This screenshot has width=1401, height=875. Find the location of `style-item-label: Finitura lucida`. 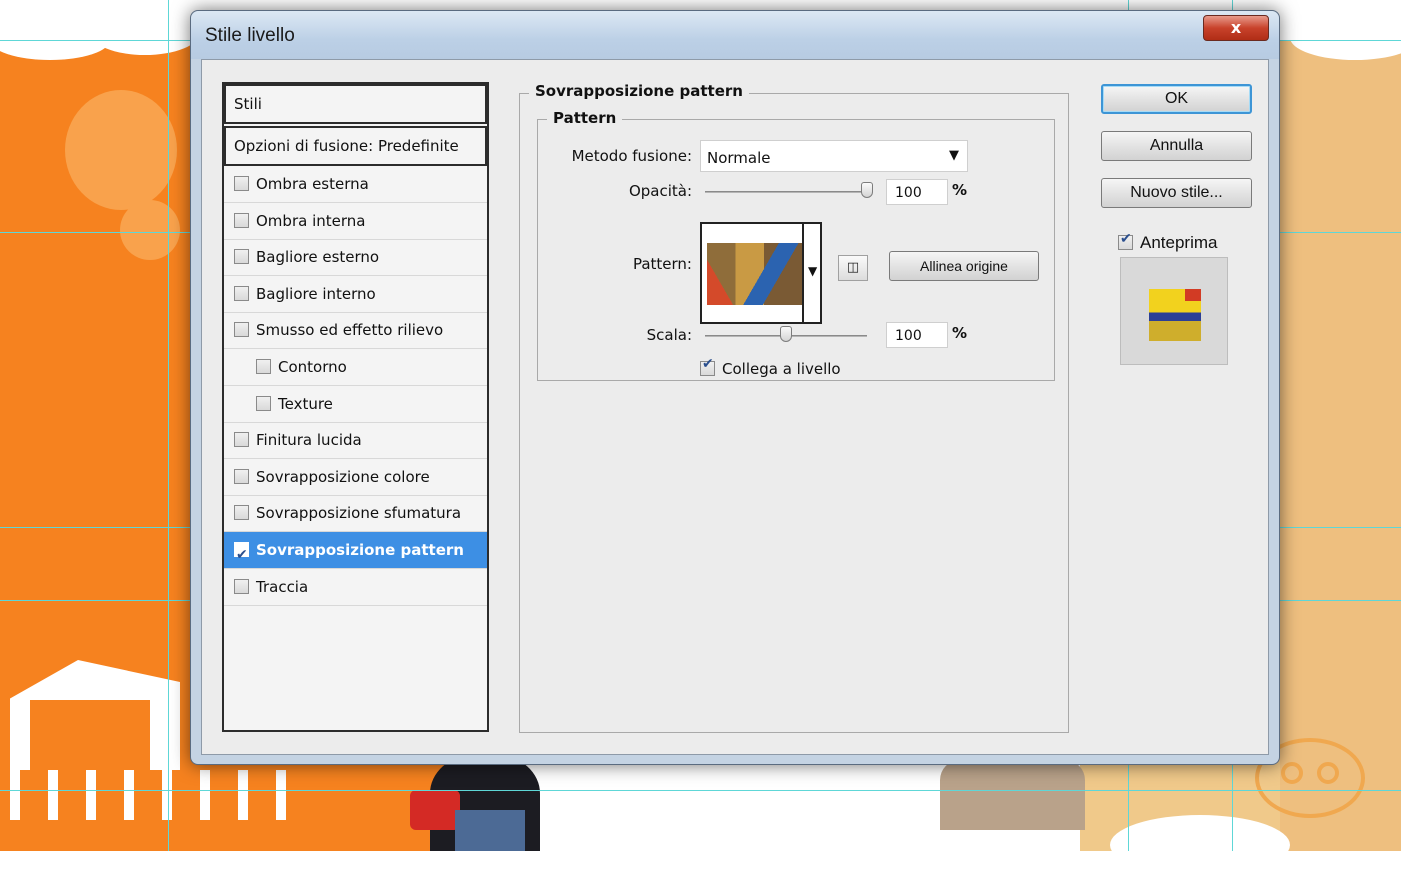

style-item-label: Finitura lucida is located at coordinates (309, 440).